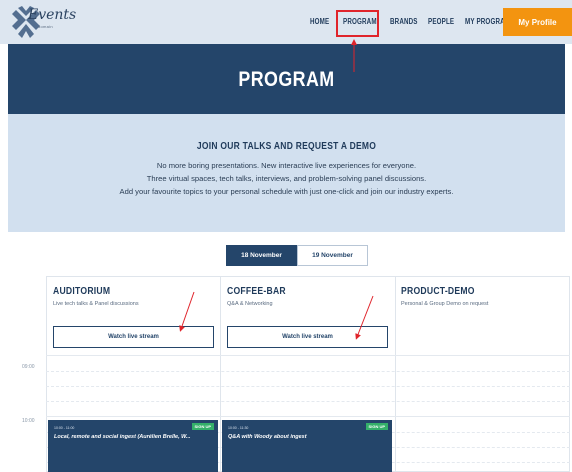 The image size is (572, 472). I want to click on program-highlight-box, so click(357, 23).